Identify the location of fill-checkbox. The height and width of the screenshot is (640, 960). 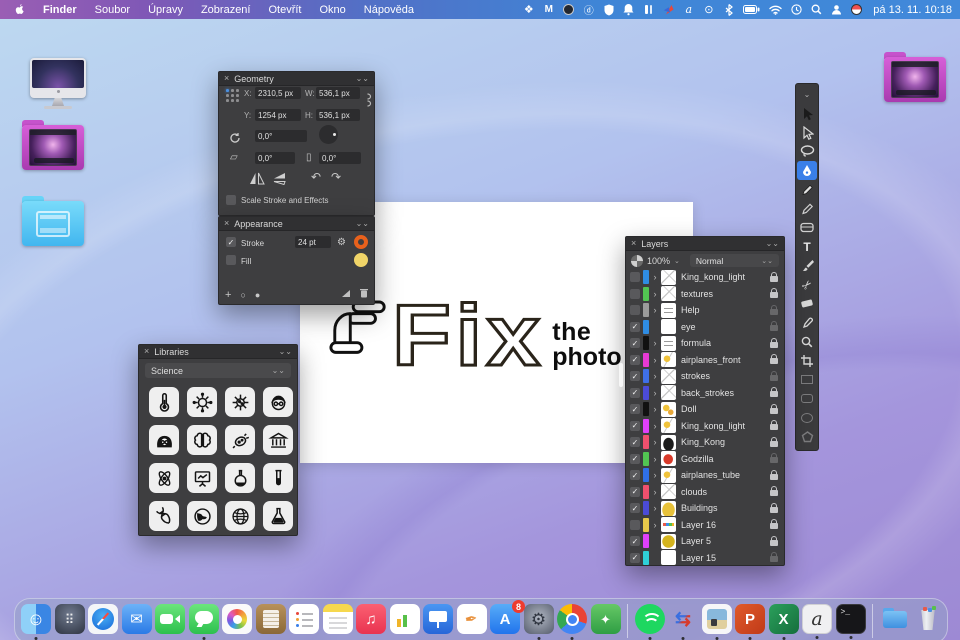
(231, 260).